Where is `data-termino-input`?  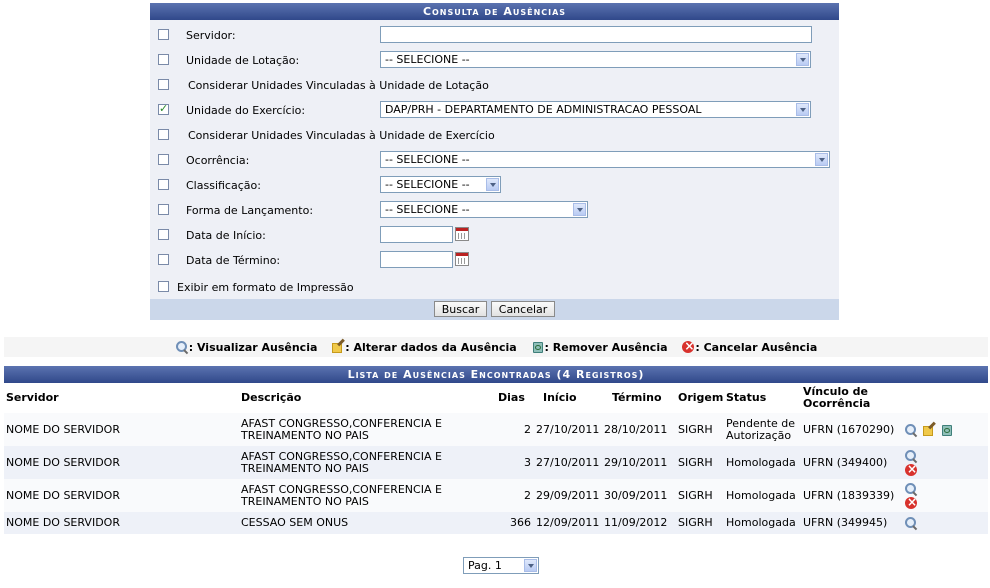 data-termino-input is located at coordinates (416, 259).